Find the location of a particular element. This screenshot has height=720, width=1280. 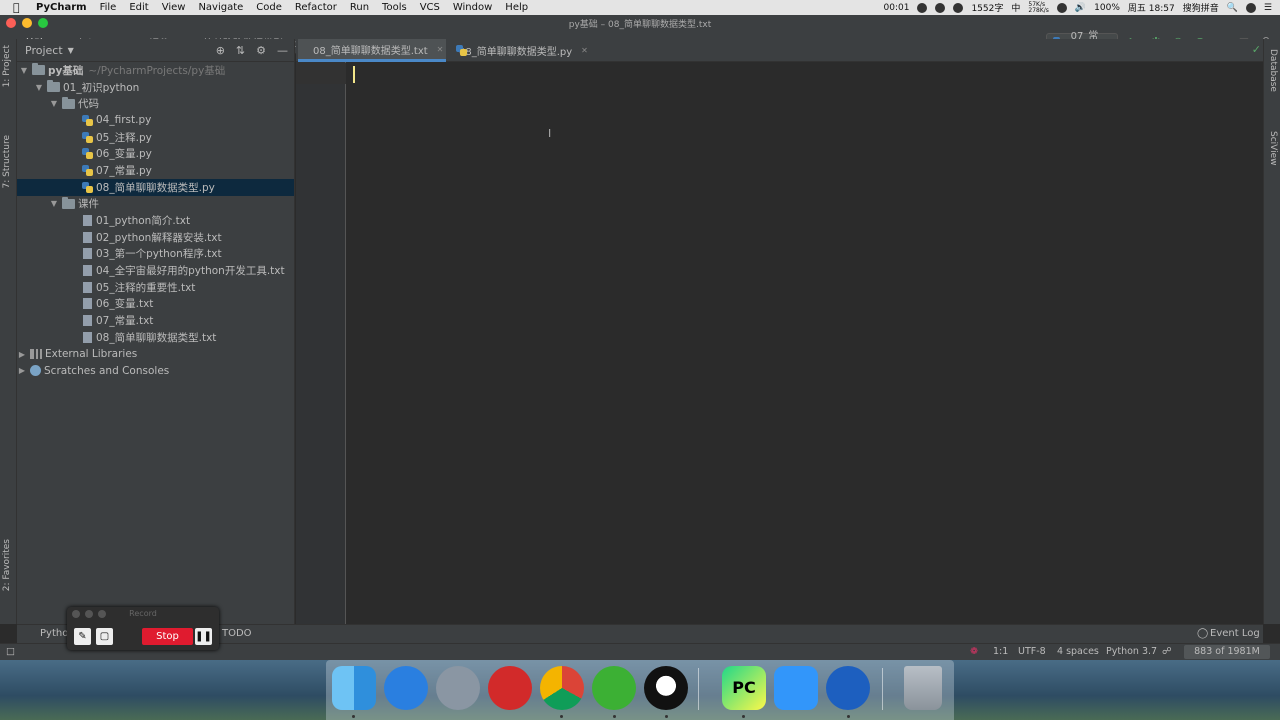

menu-vcs: VCS is located at coordinates (430, 7).